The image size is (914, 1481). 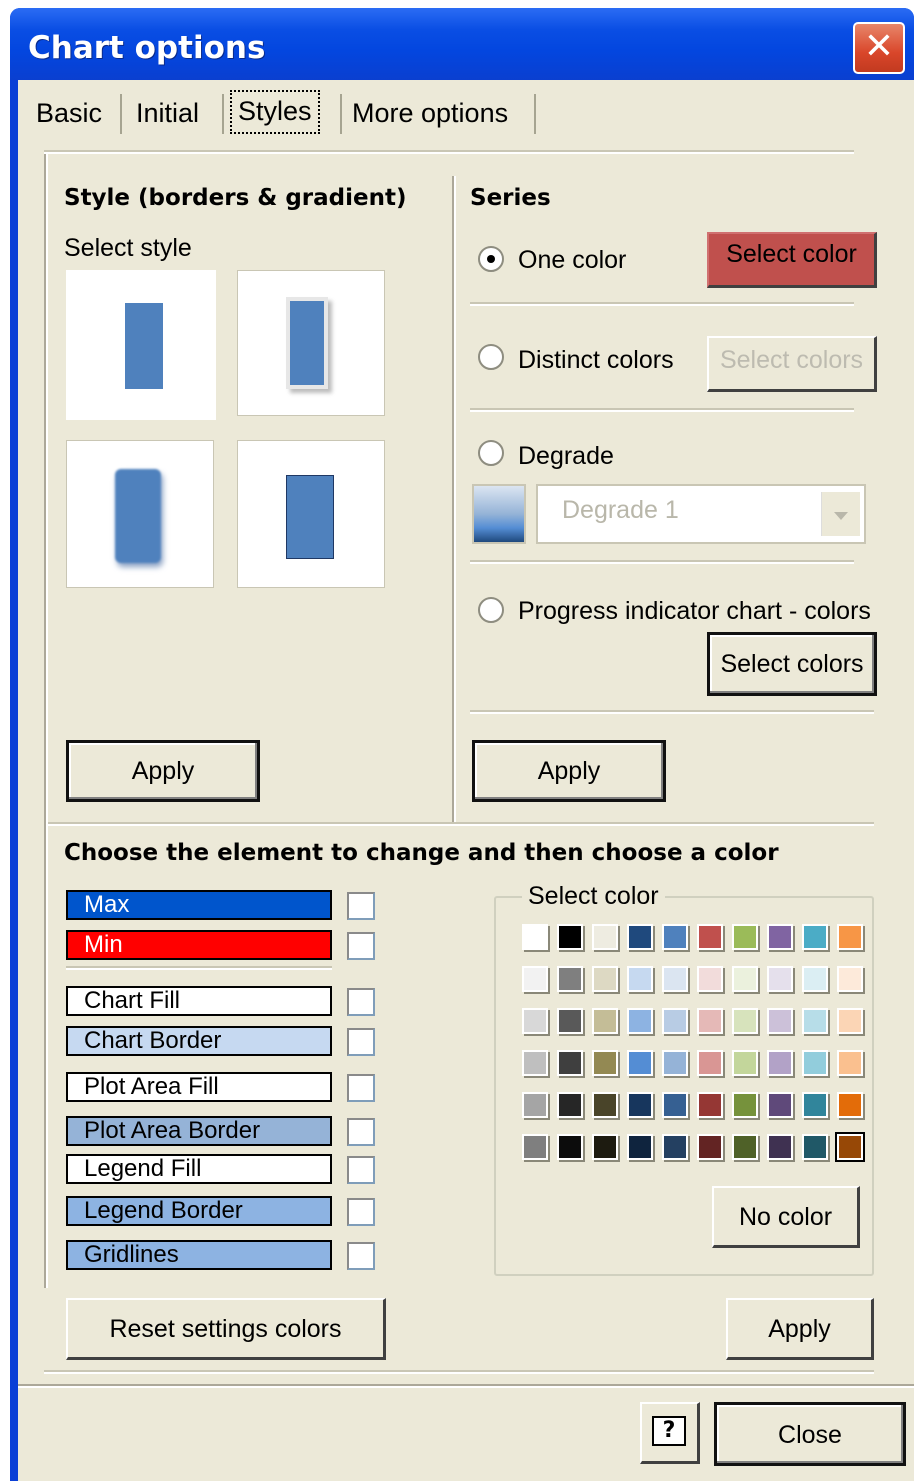 What do you see at coordinates (840, 514) in the screenshot?
I see `chevron-down-icon` at bounding box center [840, 514].